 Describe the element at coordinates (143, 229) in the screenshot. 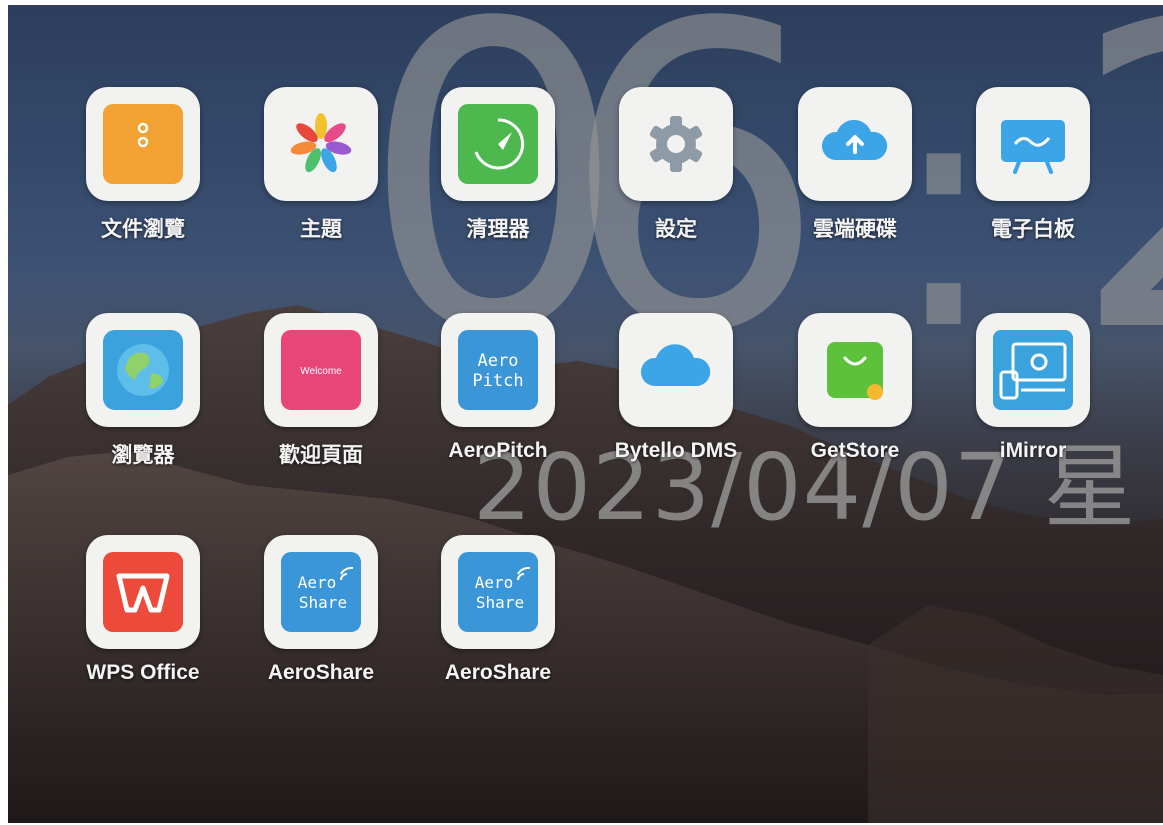

I see `app-label: 文件瀏覽` at that location.